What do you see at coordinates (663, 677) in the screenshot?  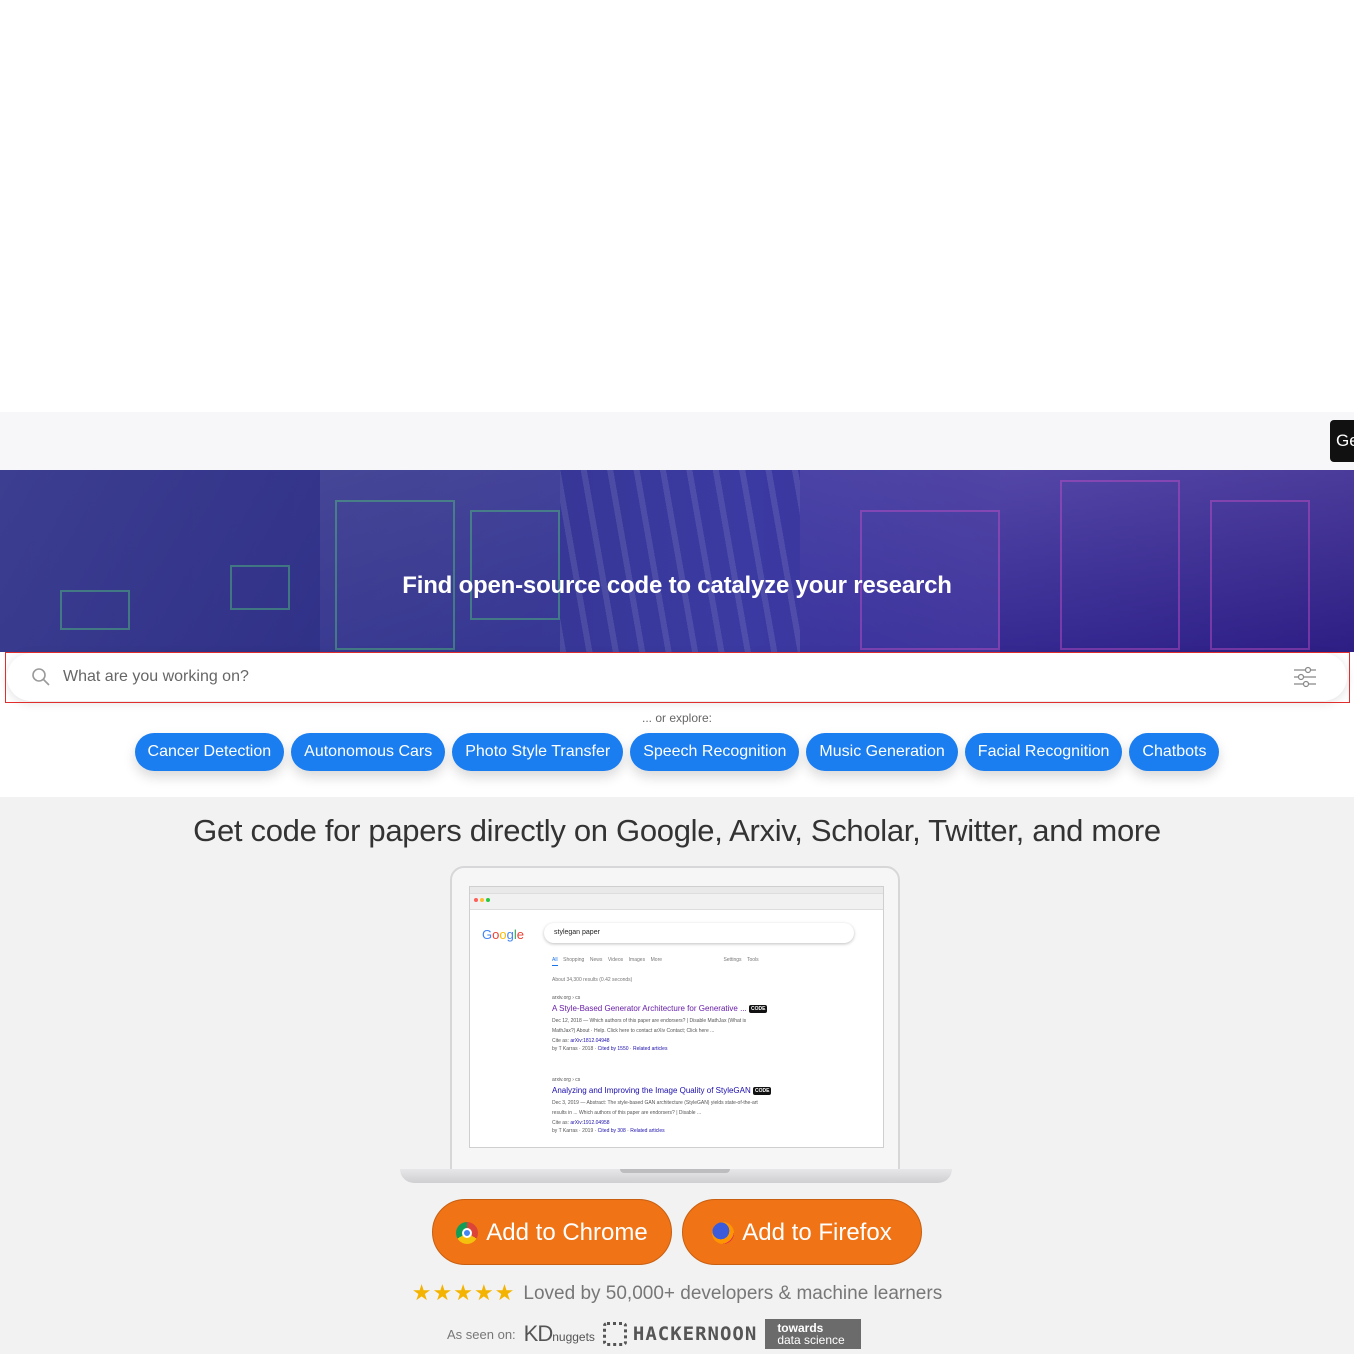 I see `search-input` at bounding box center [663, 677].